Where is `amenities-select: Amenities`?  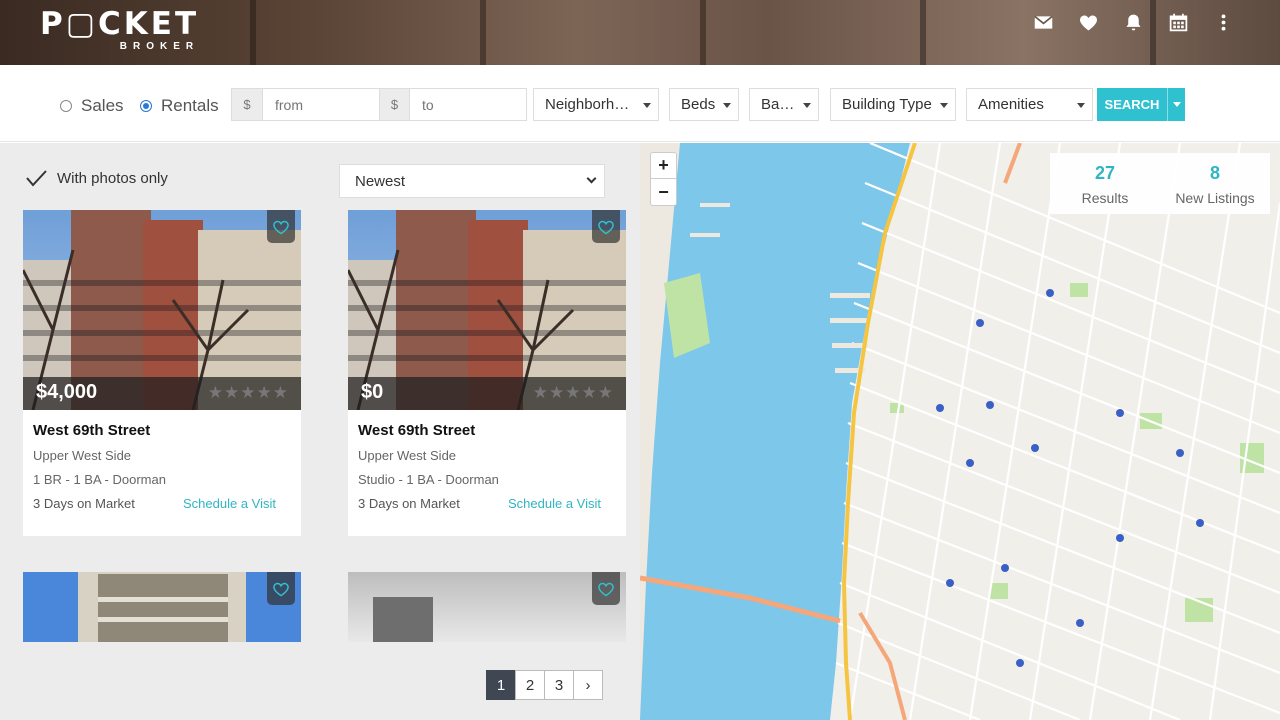
amenities-select: Amenities is located at coordinates (1029, 104).